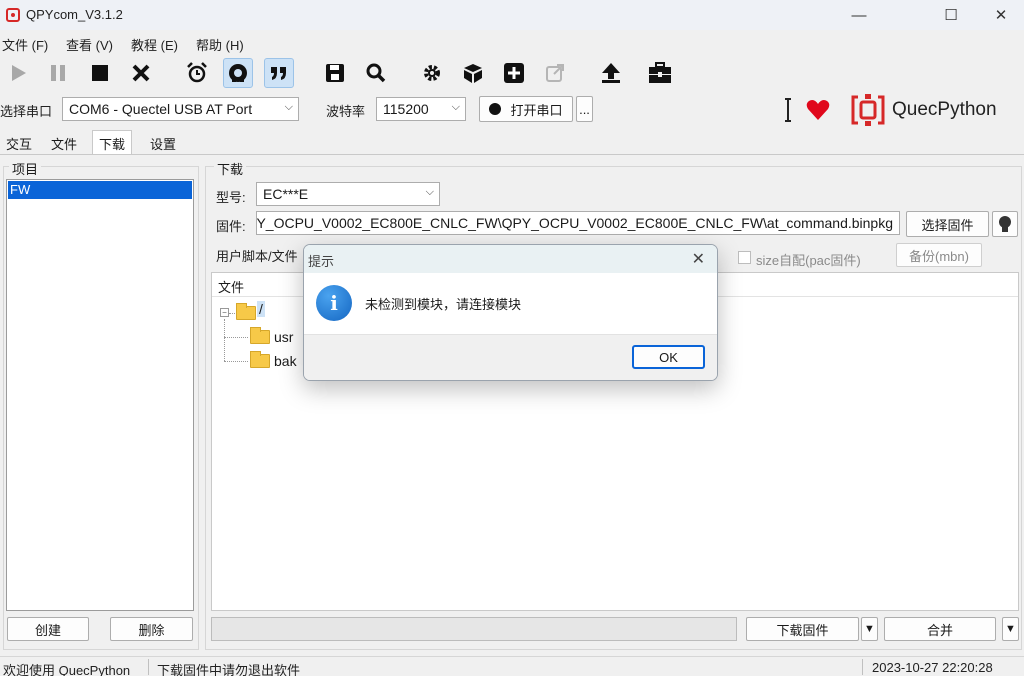 The image size is (1024, 676). What do you see at coordinates (231, 226) in the screenshot?
I see `firmware-label: 固件:` at bounding box center [231, 226].